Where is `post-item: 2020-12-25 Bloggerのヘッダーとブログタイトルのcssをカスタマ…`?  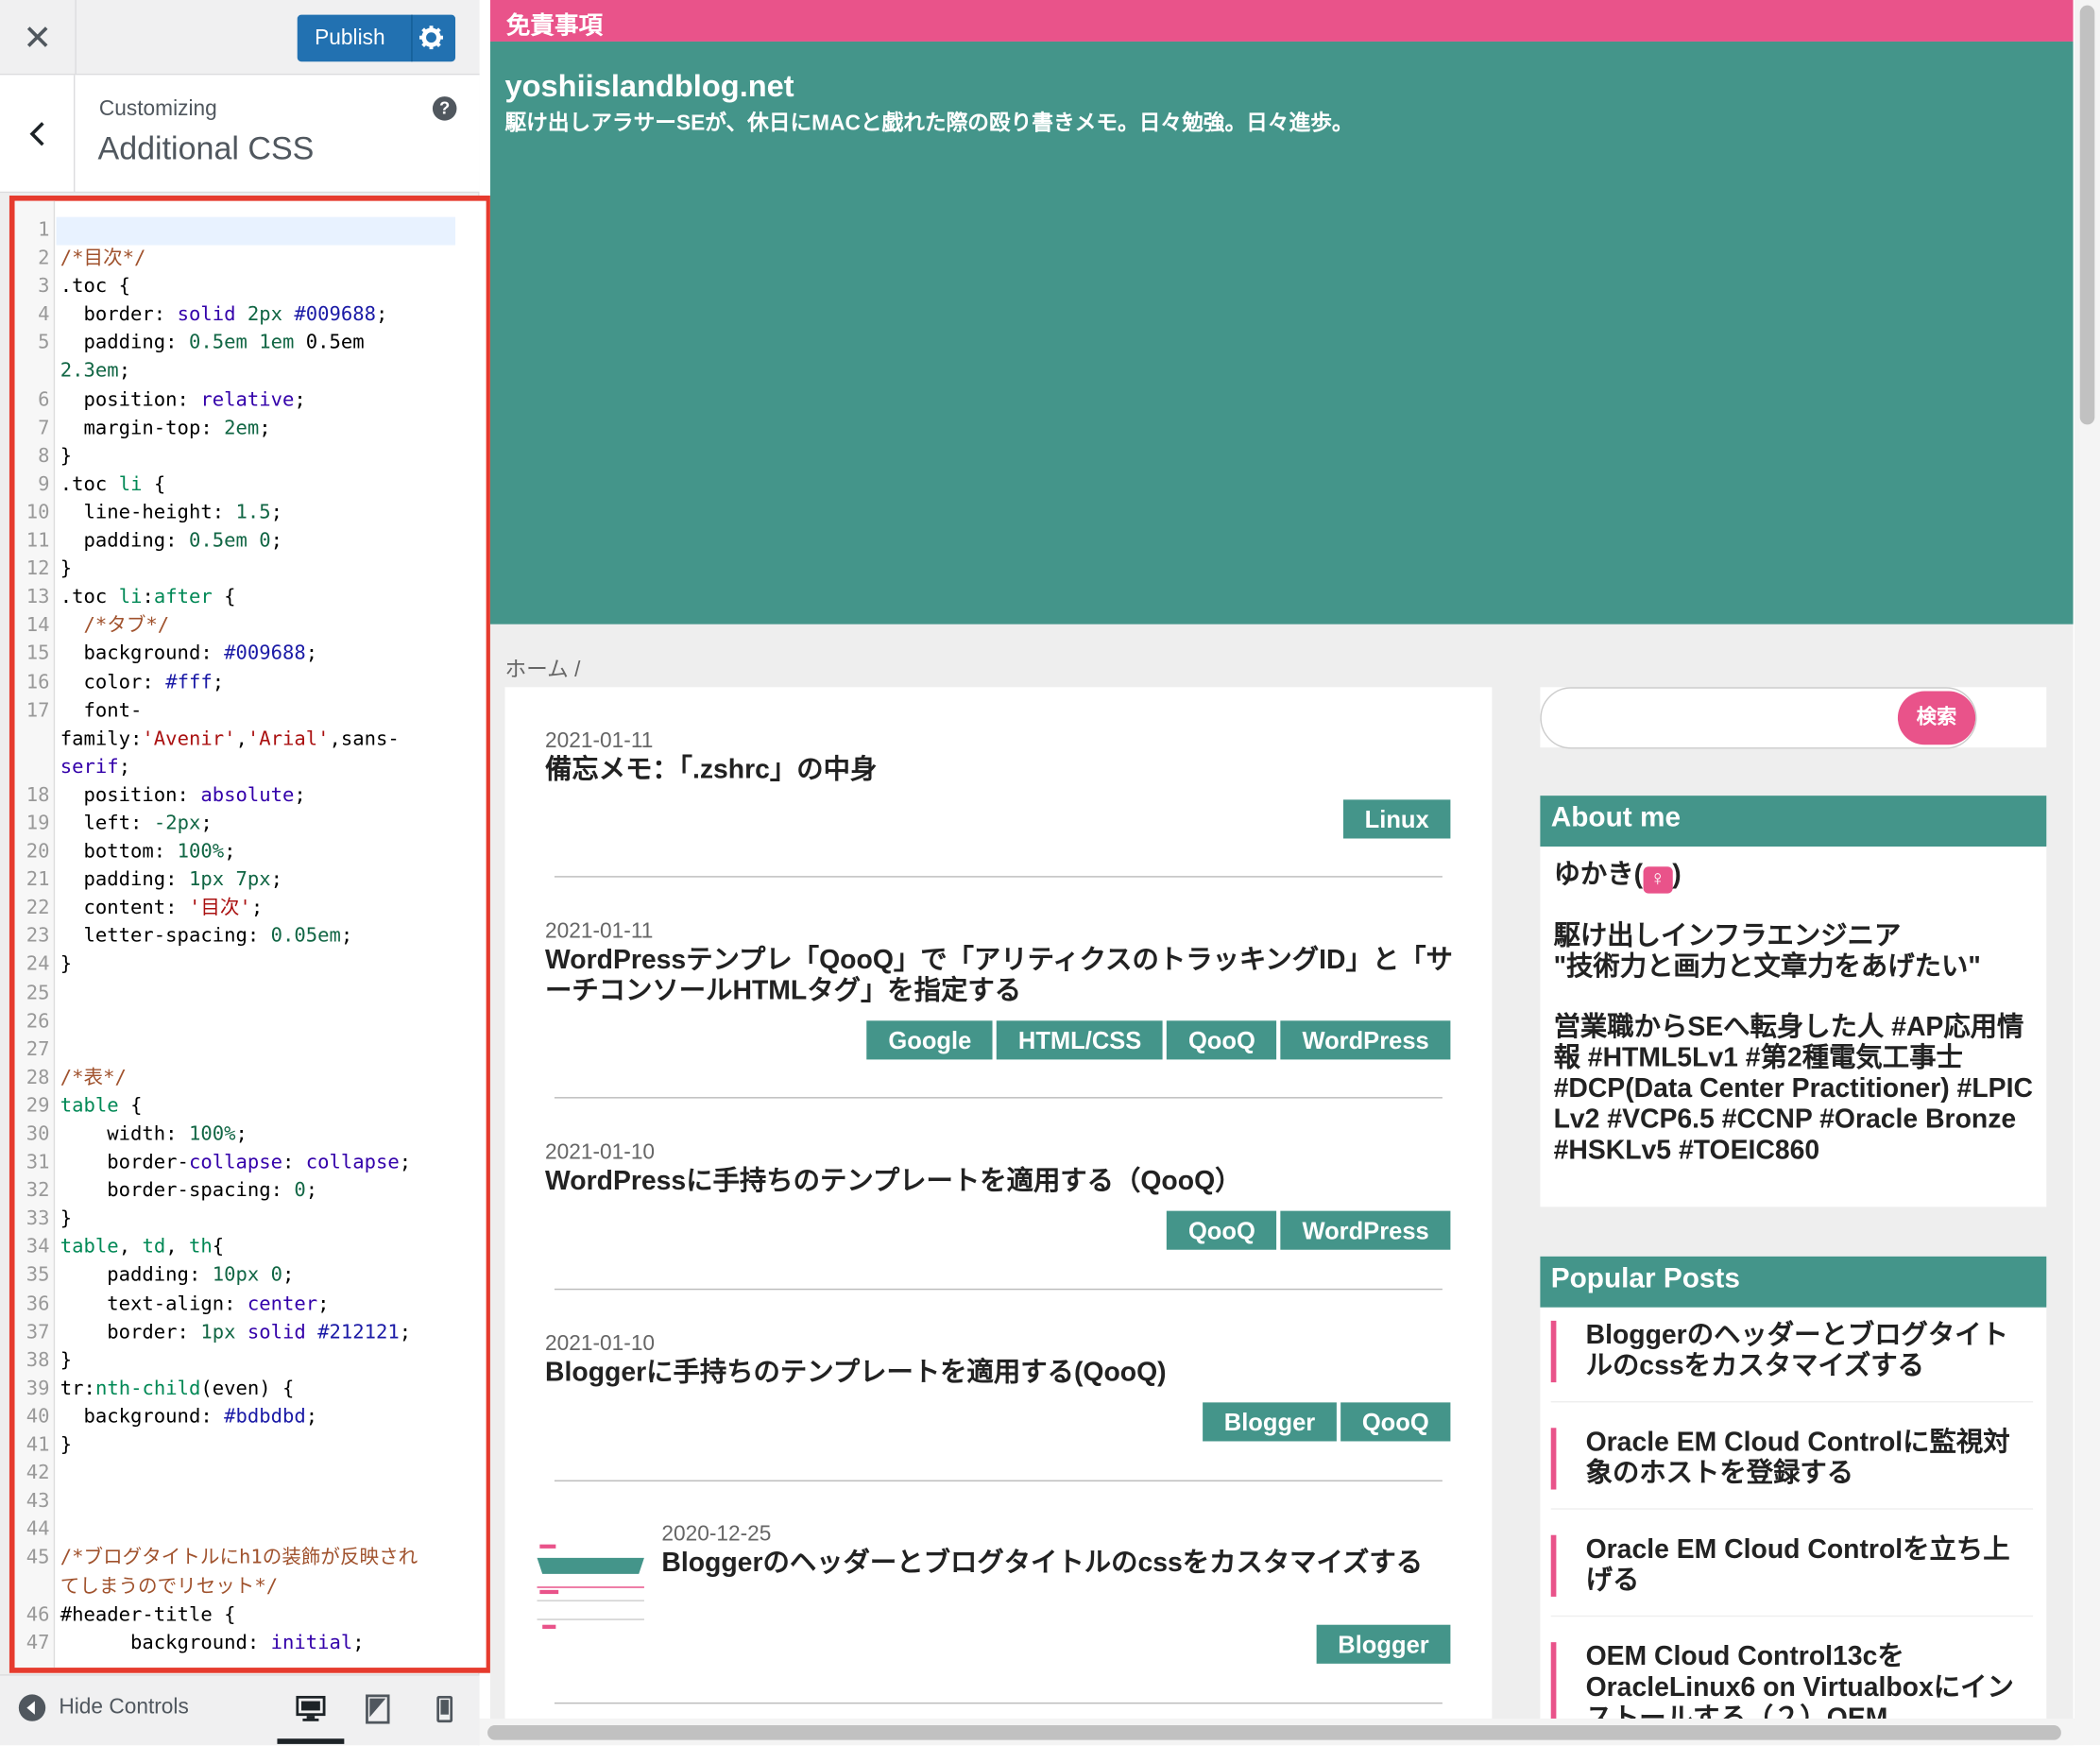
post-item: 2020-12-25 Bloggerのヘッダーとブログタイトルのcssをカスタマ… is located at coordinates (1056, 1551).